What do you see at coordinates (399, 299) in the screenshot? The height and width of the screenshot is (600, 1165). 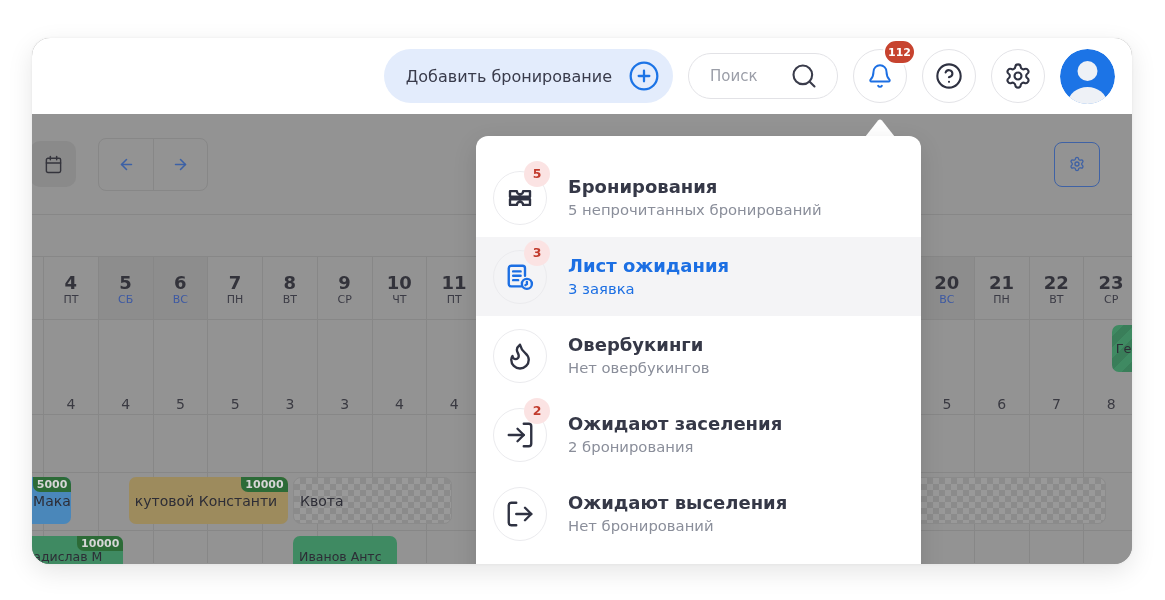 I see `weekday-label: ЧТ` at bounding box center [399, 299].